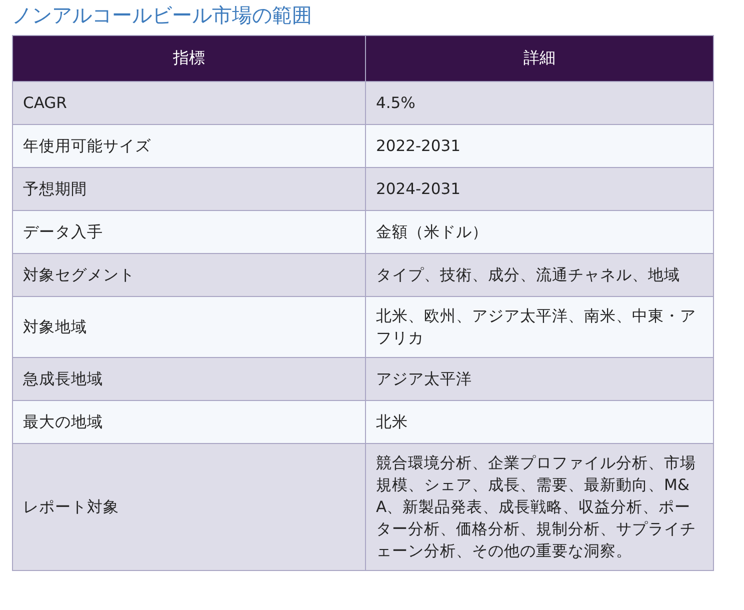  I want to click on table-cell: レポート対象, so click(189, 507).